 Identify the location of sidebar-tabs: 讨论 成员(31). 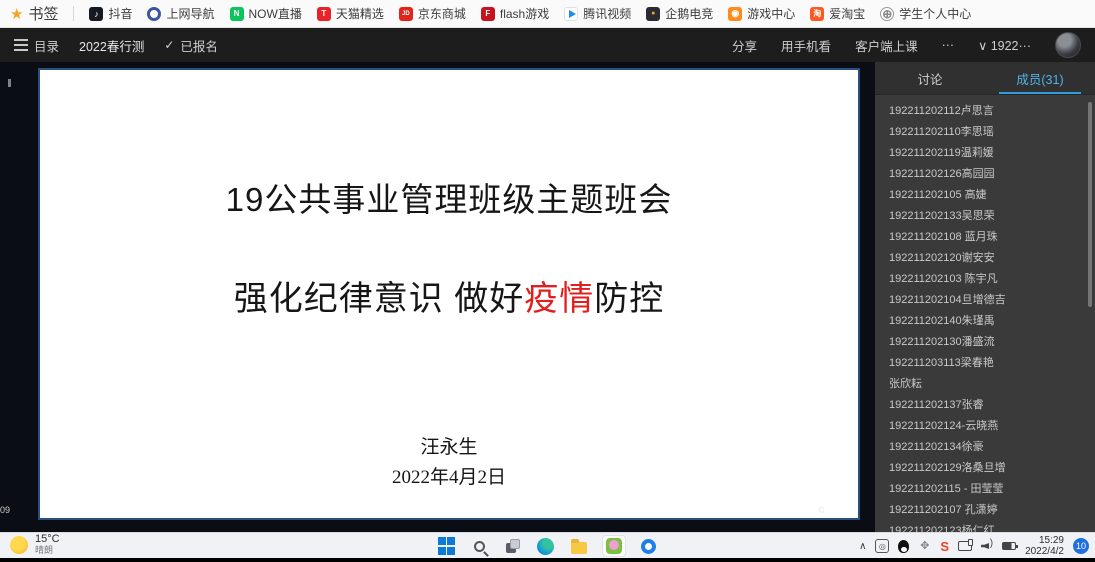
(985, 78).